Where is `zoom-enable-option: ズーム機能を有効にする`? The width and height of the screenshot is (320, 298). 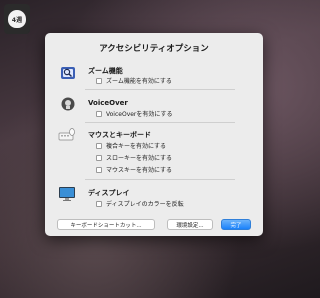 zoom-enable-option: ズーム機能を有効にする is located at coordinates (134, 80).